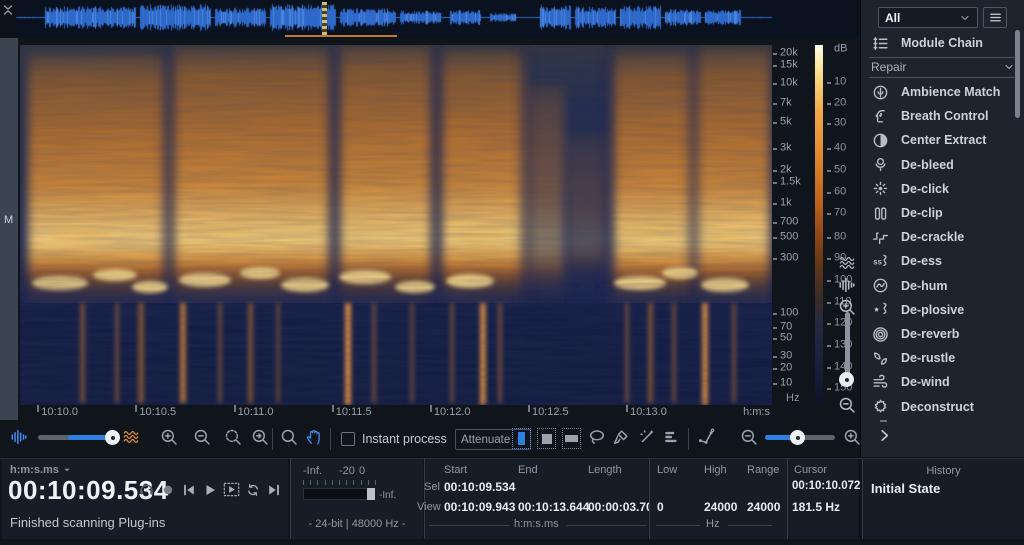 This screenshot has width=1024, height=545. I want to click on zoom-history-button, so click(260, 437).